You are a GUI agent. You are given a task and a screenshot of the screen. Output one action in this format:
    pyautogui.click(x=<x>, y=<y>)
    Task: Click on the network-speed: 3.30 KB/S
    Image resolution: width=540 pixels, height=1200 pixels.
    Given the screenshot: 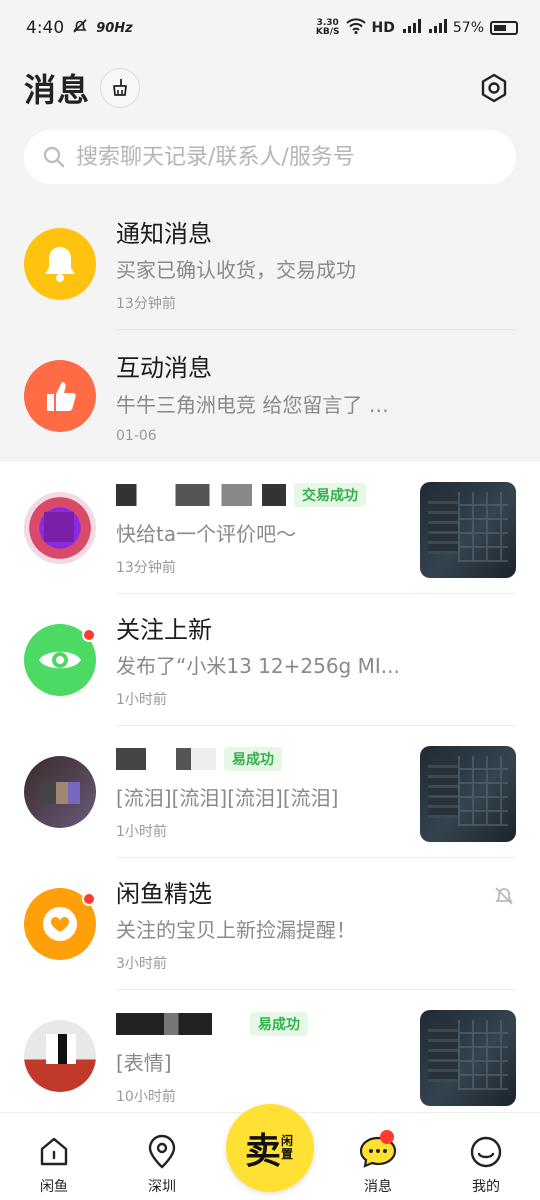 What is the action you would take?
    pyautogui.click(x=327, y=27)
    